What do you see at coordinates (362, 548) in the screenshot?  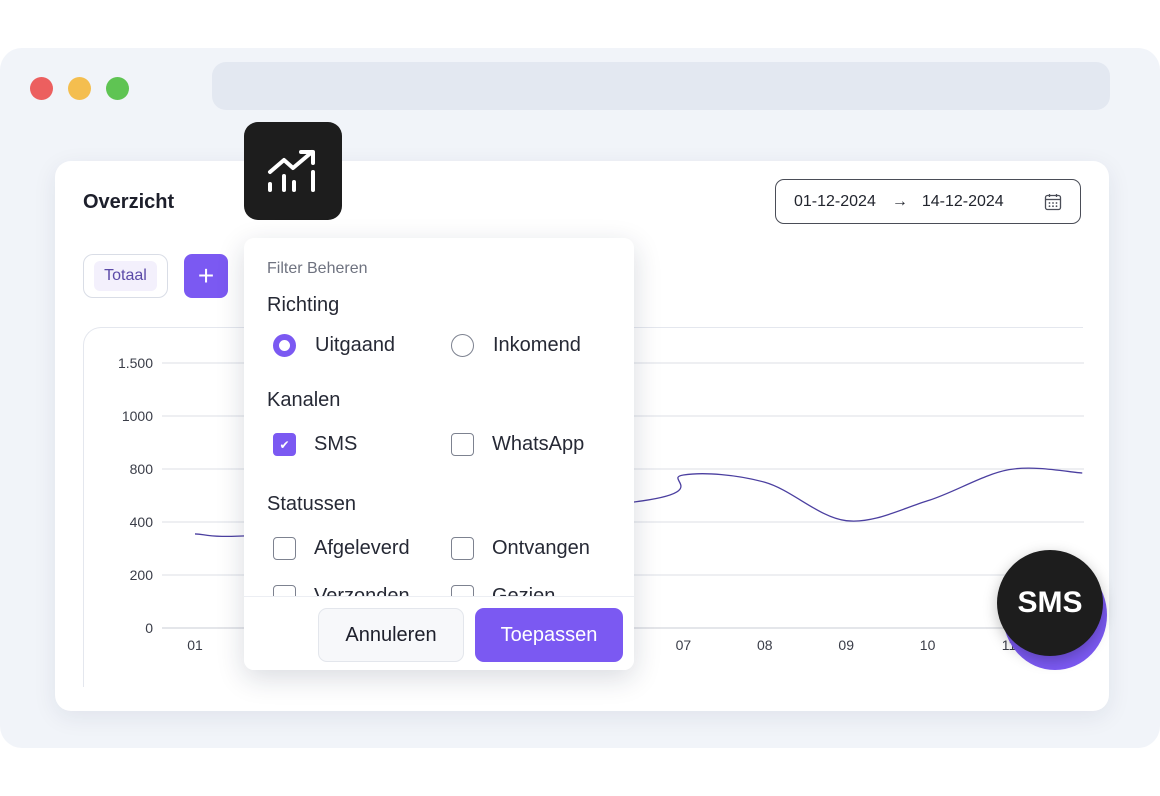 I see `afgeleverd-label: Afgeleverd` at bounding box center [362, 548].